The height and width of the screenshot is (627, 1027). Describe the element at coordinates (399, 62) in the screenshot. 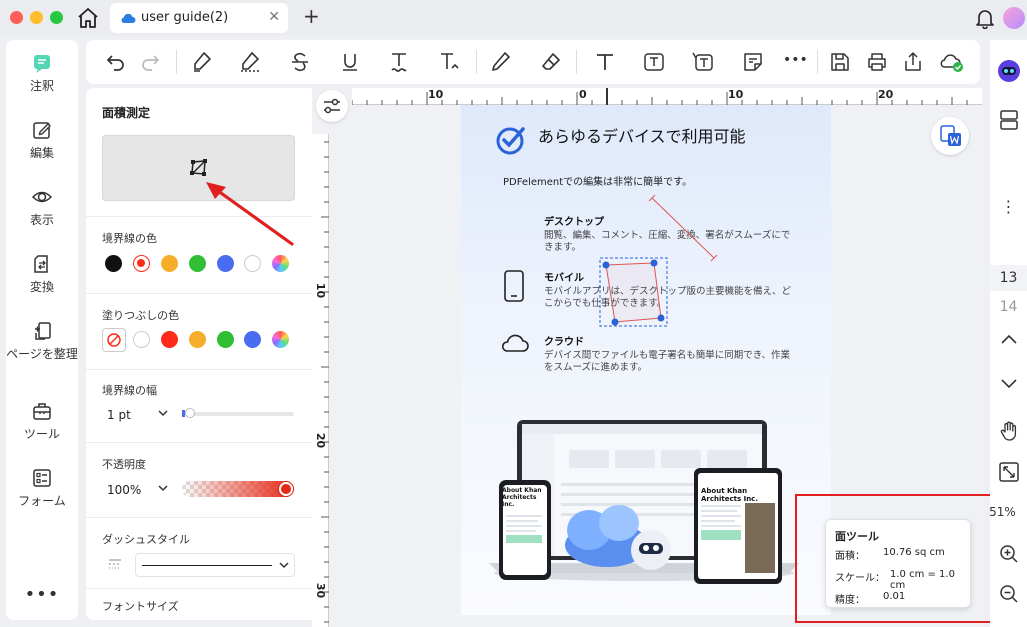

I see `squiggly-icon` at that location.